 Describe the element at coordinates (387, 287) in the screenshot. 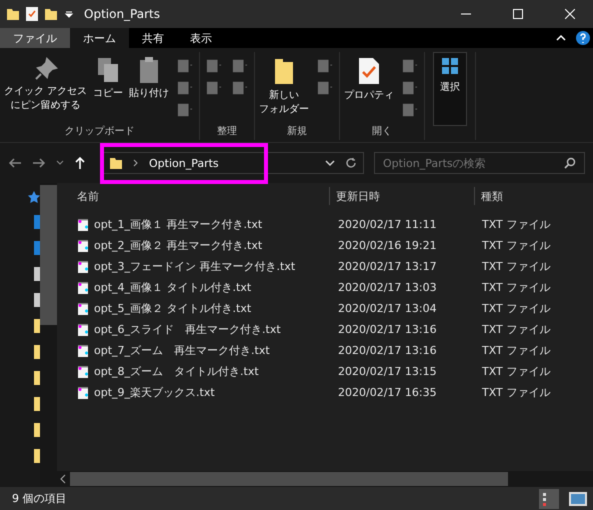

I see `table-cell-text: 2020/02/17 13:03` at that location.